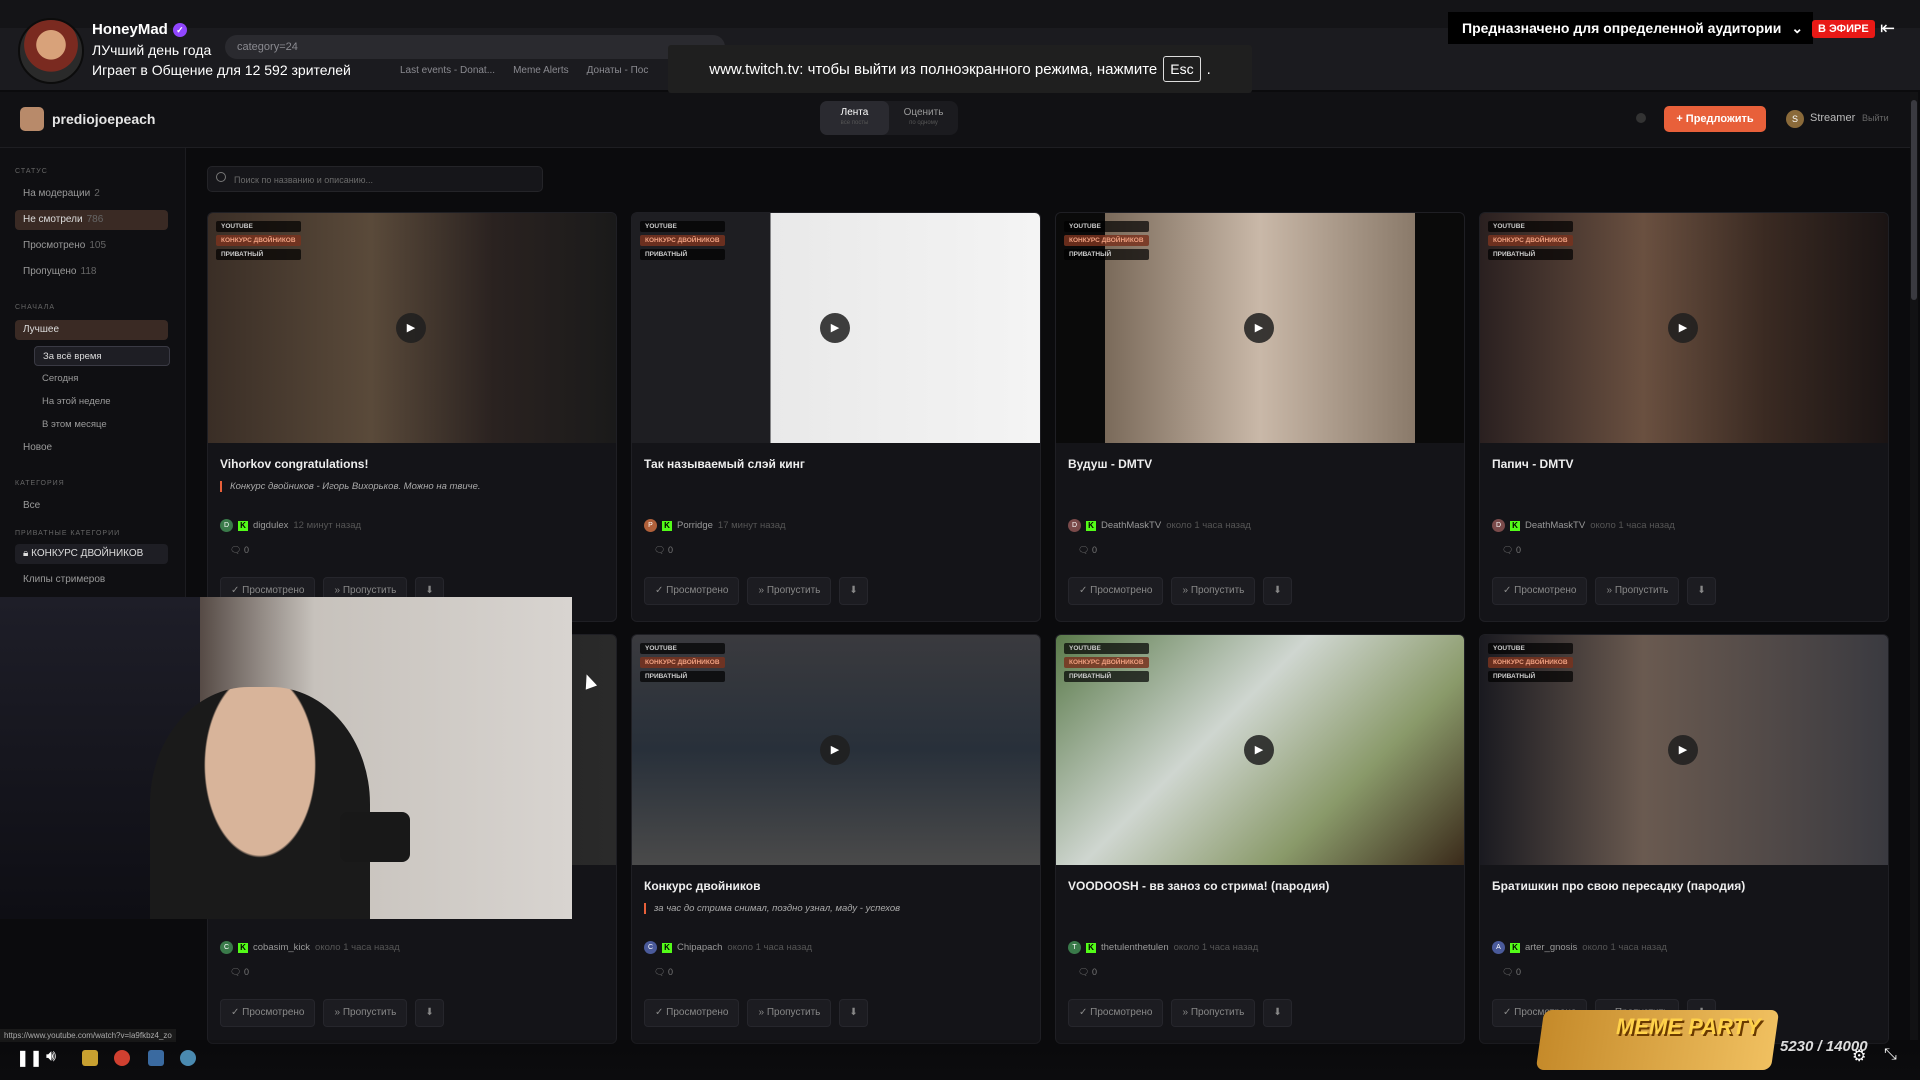  What do you see at coordinates (1715, 119) in the screenshot?
I see `suggest-button: + Предложить` at bounding box center [1715, 119].